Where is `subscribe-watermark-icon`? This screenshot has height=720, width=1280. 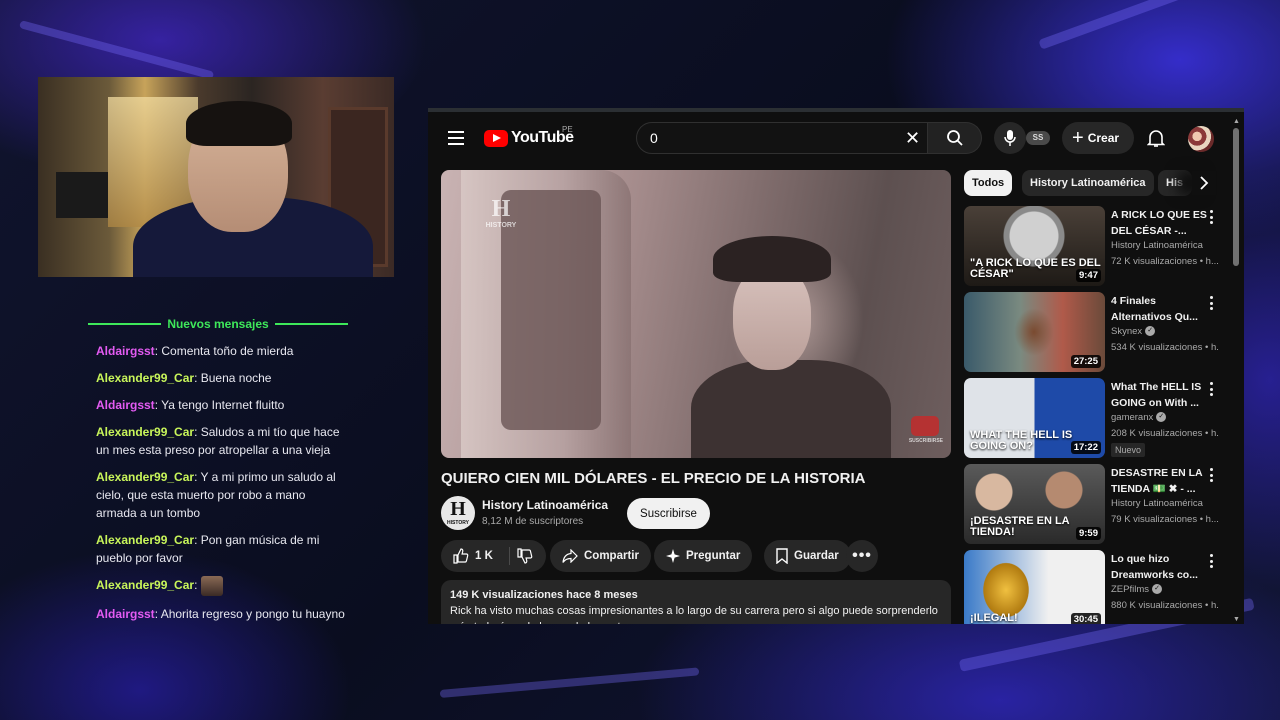 subscribe-watermark-icon is located at coordinates (925, 426).